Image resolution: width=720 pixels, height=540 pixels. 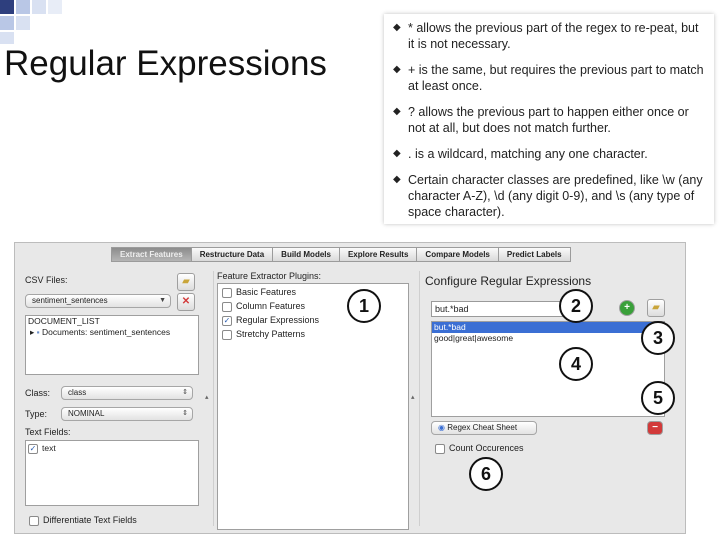 I want to click on count-occurences-option: Count Occurences, so click(x=479, y=448).